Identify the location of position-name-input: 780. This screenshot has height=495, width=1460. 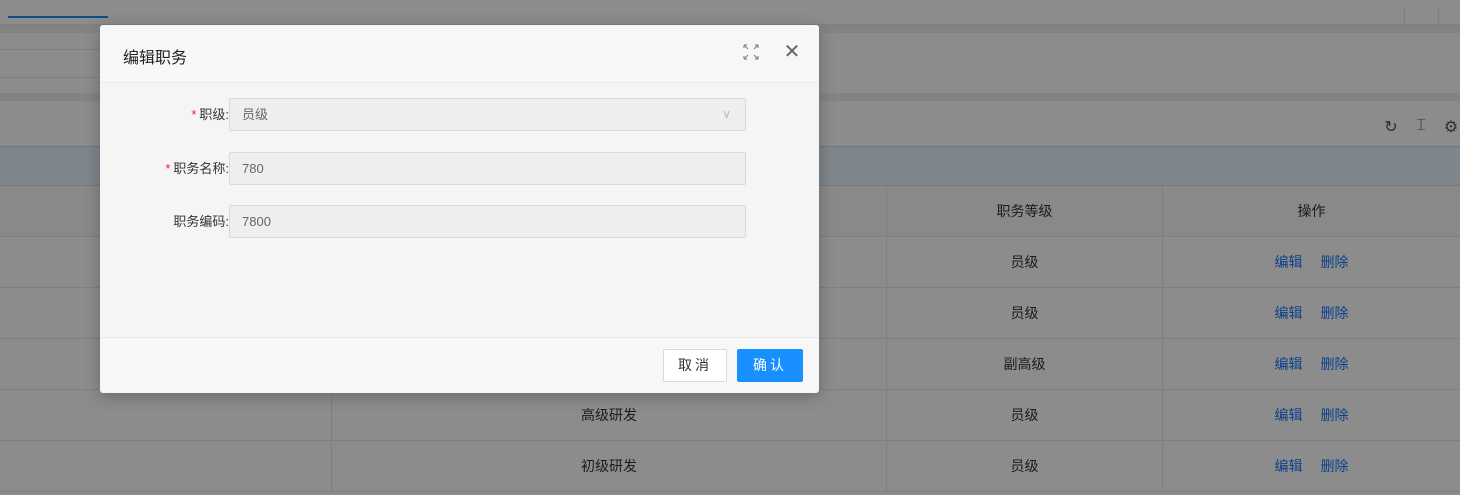
(487, 168).